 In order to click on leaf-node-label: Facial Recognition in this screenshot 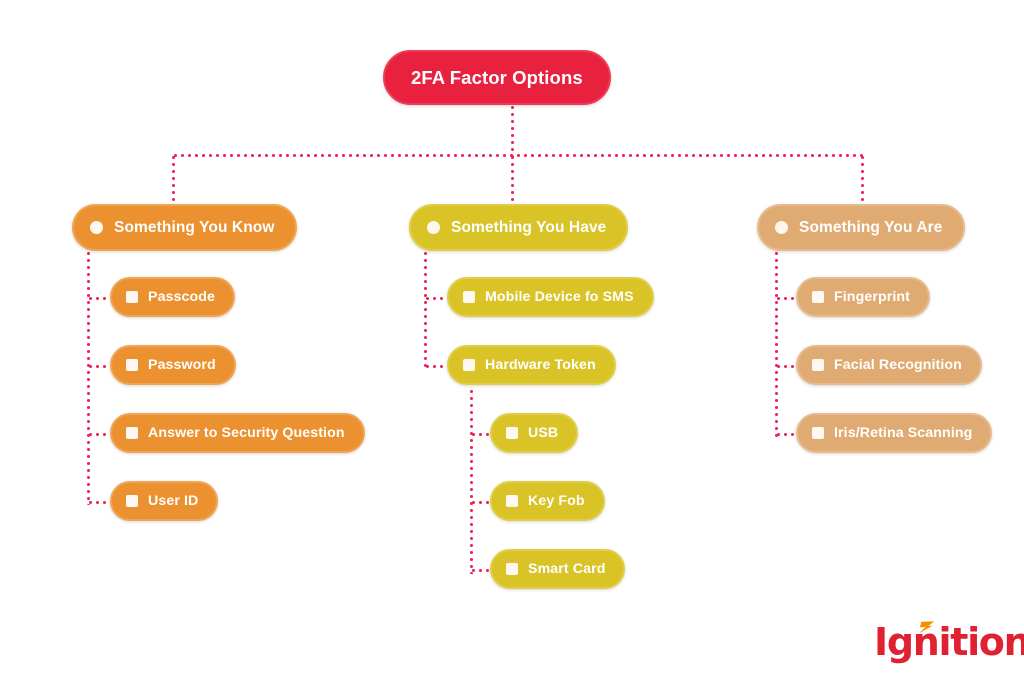, I will do `click(898, 365)`.